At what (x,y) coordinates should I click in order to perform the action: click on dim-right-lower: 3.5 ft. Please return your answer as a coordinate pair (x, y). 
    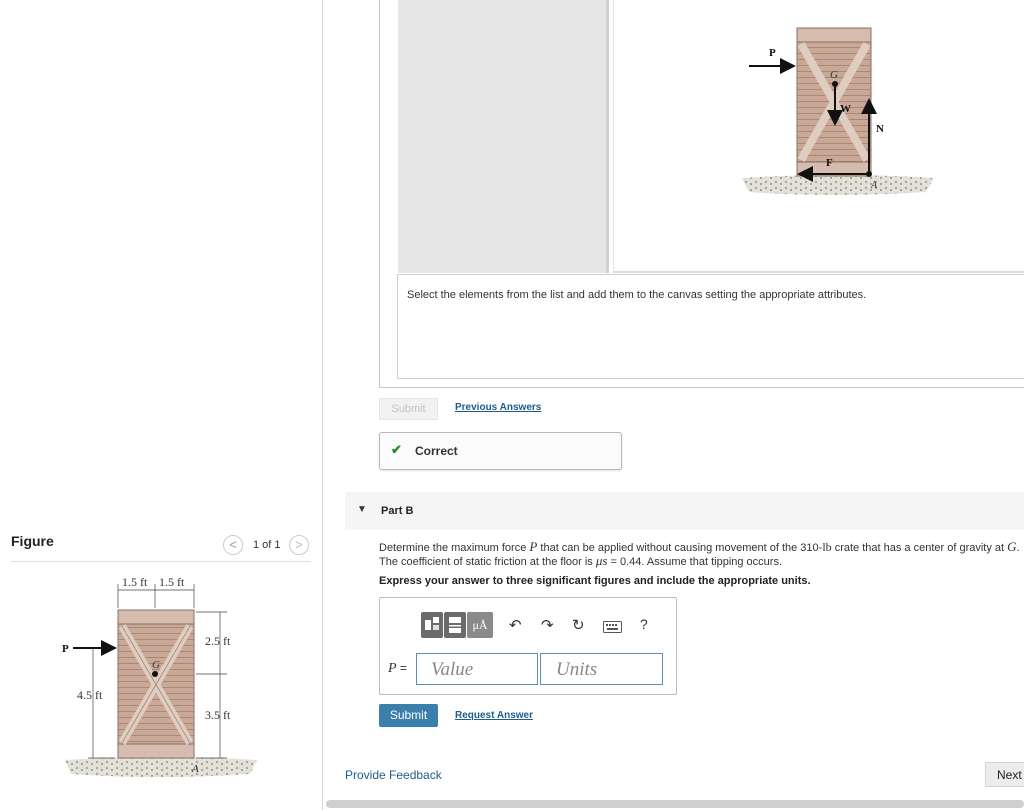
    Looking at the image, I should click on (218, 715).